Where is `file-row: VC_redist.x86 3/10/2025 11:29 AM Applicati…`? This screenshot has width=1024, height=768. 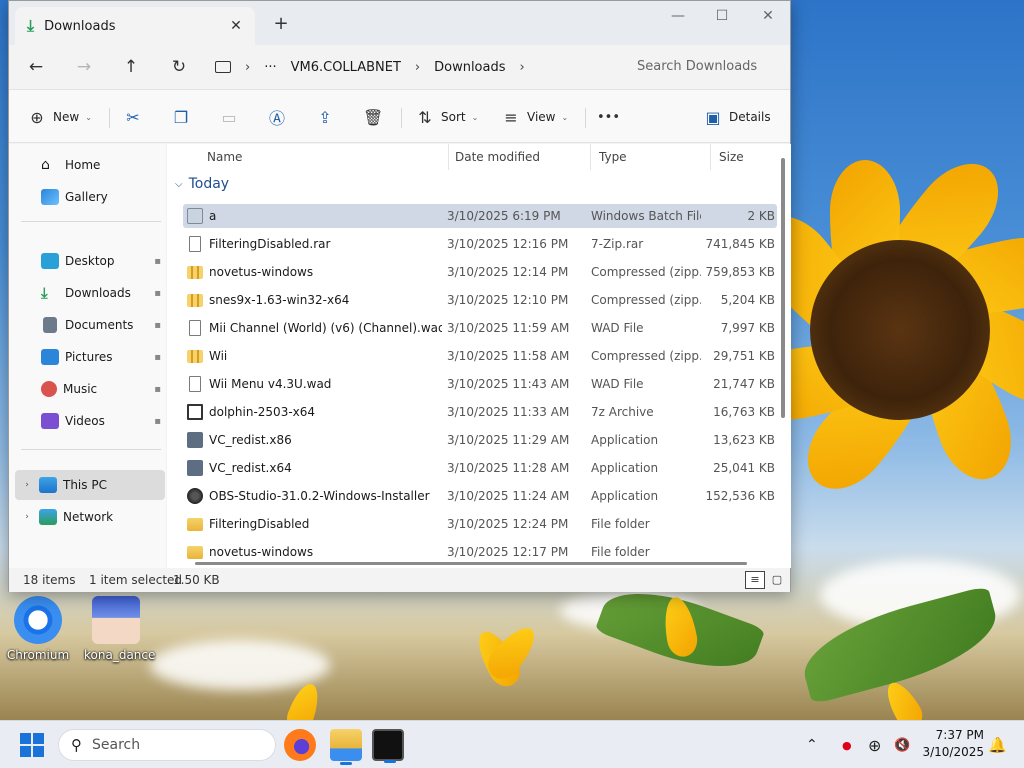 file-row: VC_redist.x86 3/10/2025 11:29 AM Applicati… is located at coordinates (480, 440).